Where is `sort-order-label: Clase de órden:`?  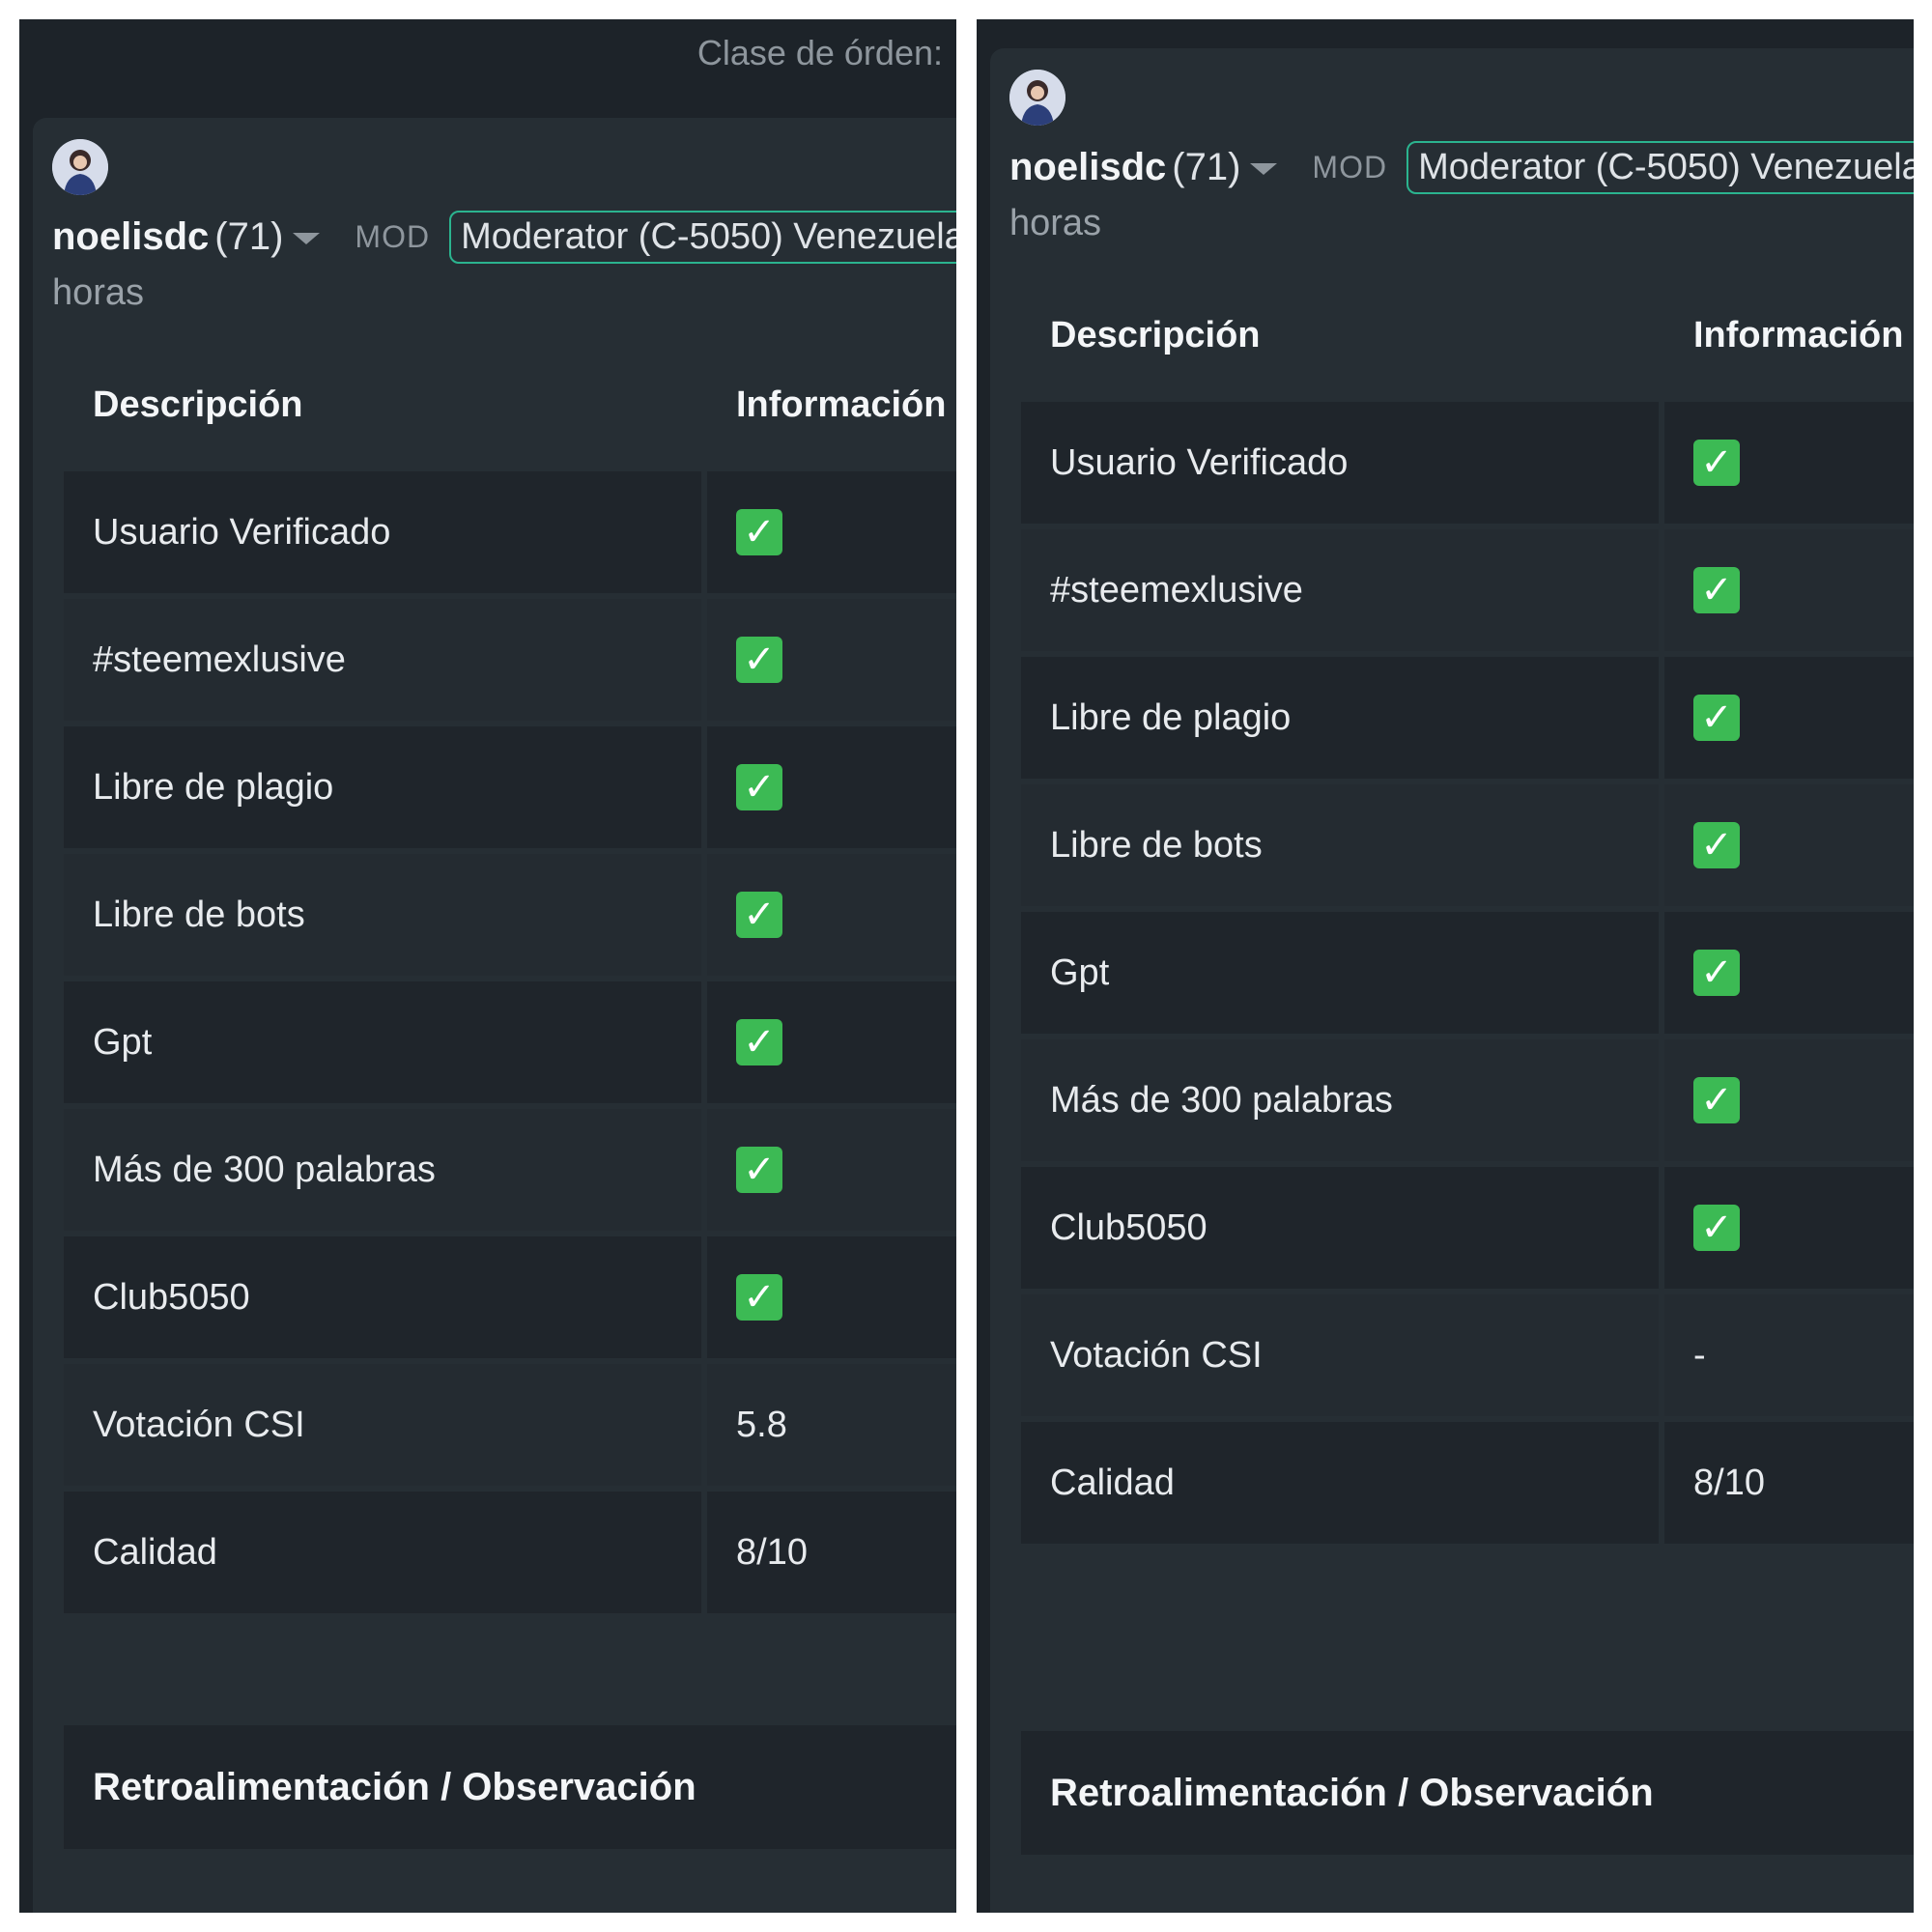
sort-order-label: Clase de órden: is located at coordinates (820, 53).